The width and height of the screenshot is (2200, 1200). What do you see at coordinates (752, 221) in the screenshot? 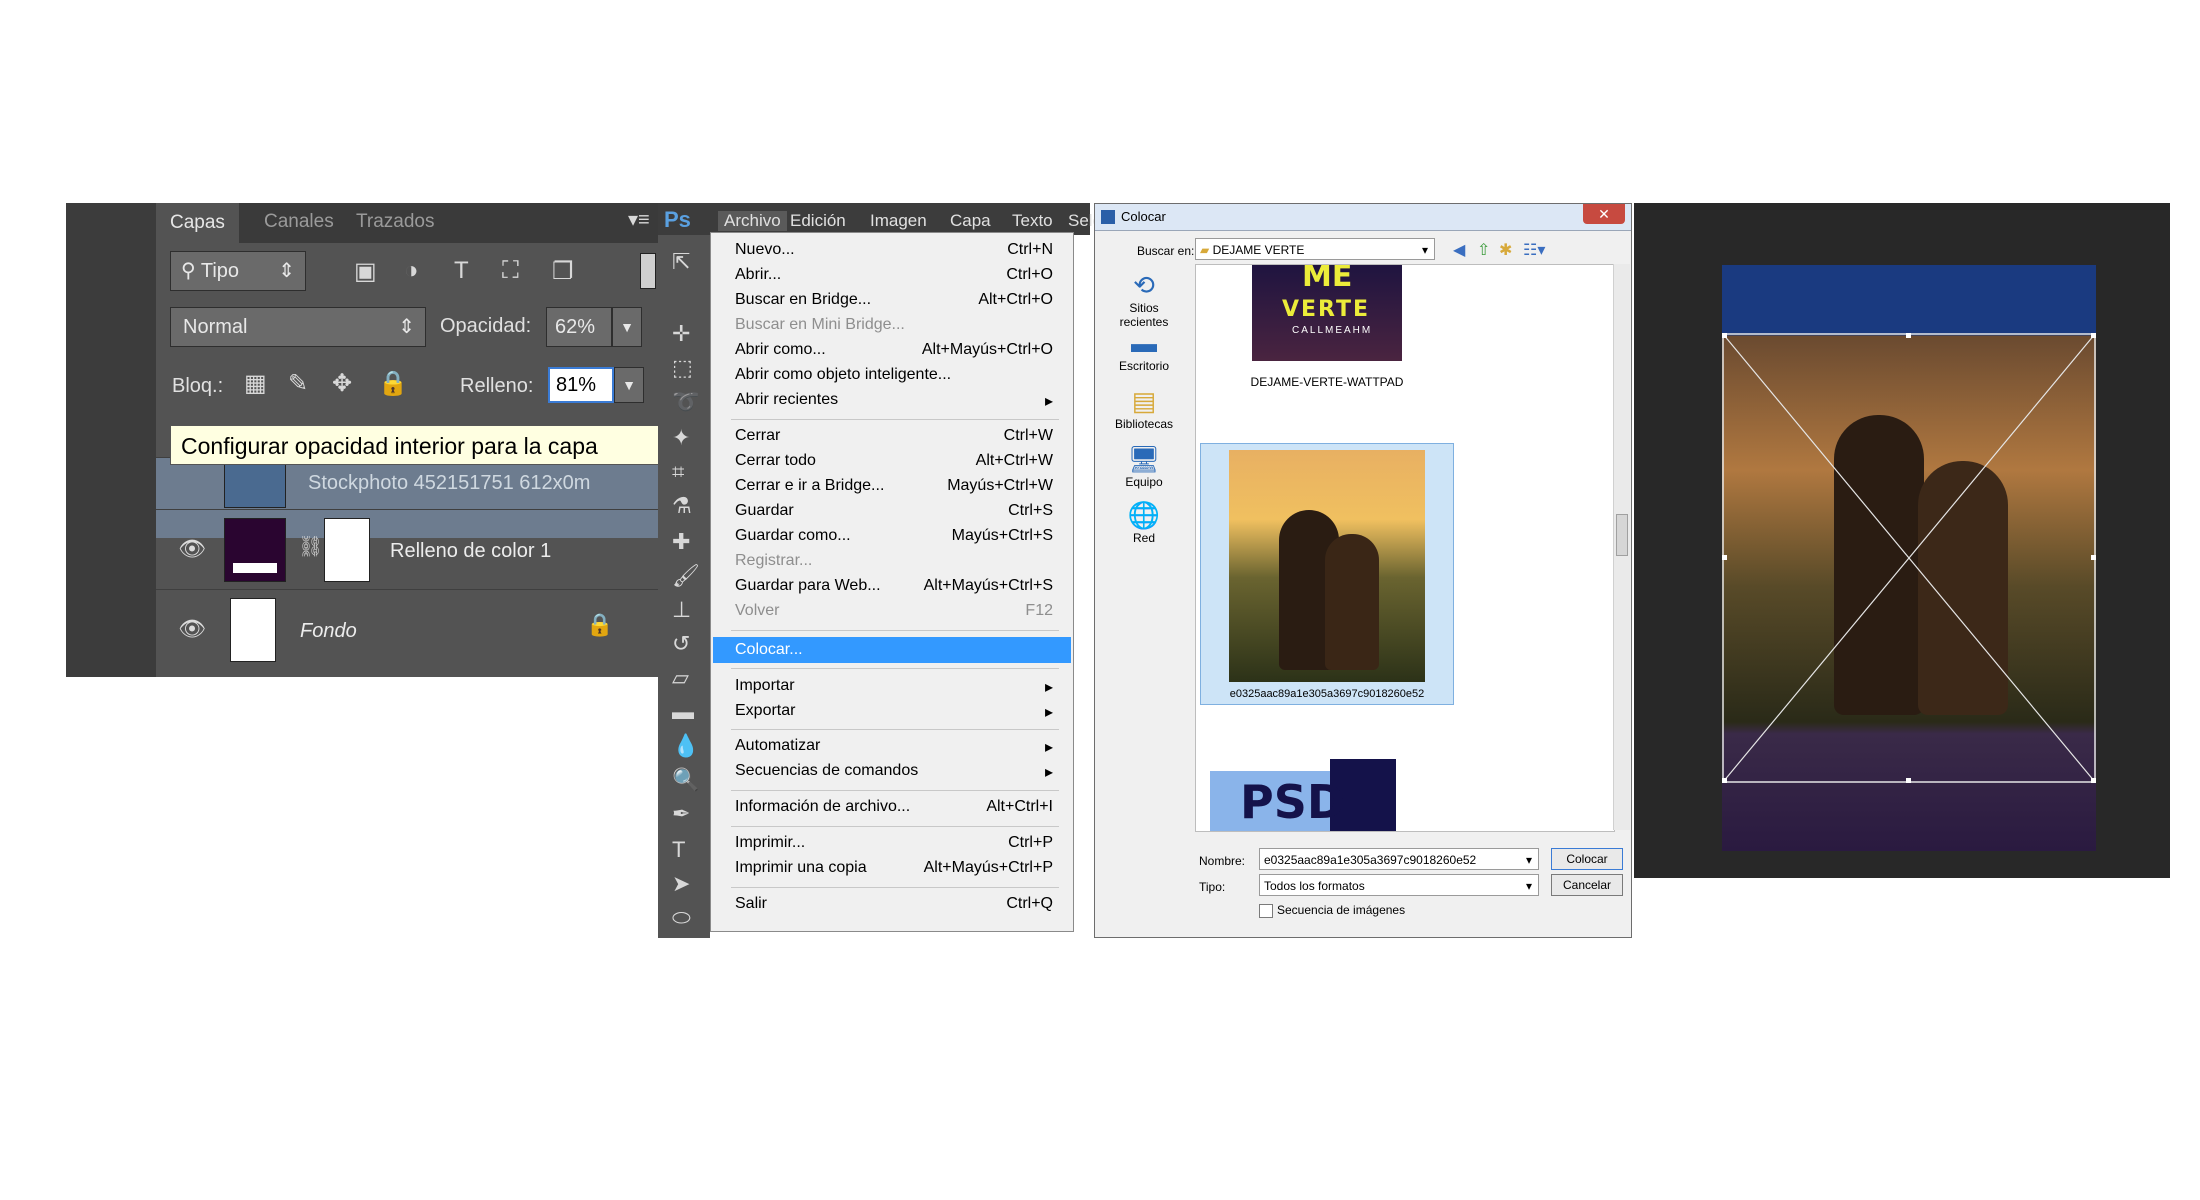
I see `menu-archivo: Archivo` at bounding box center [752, 221].